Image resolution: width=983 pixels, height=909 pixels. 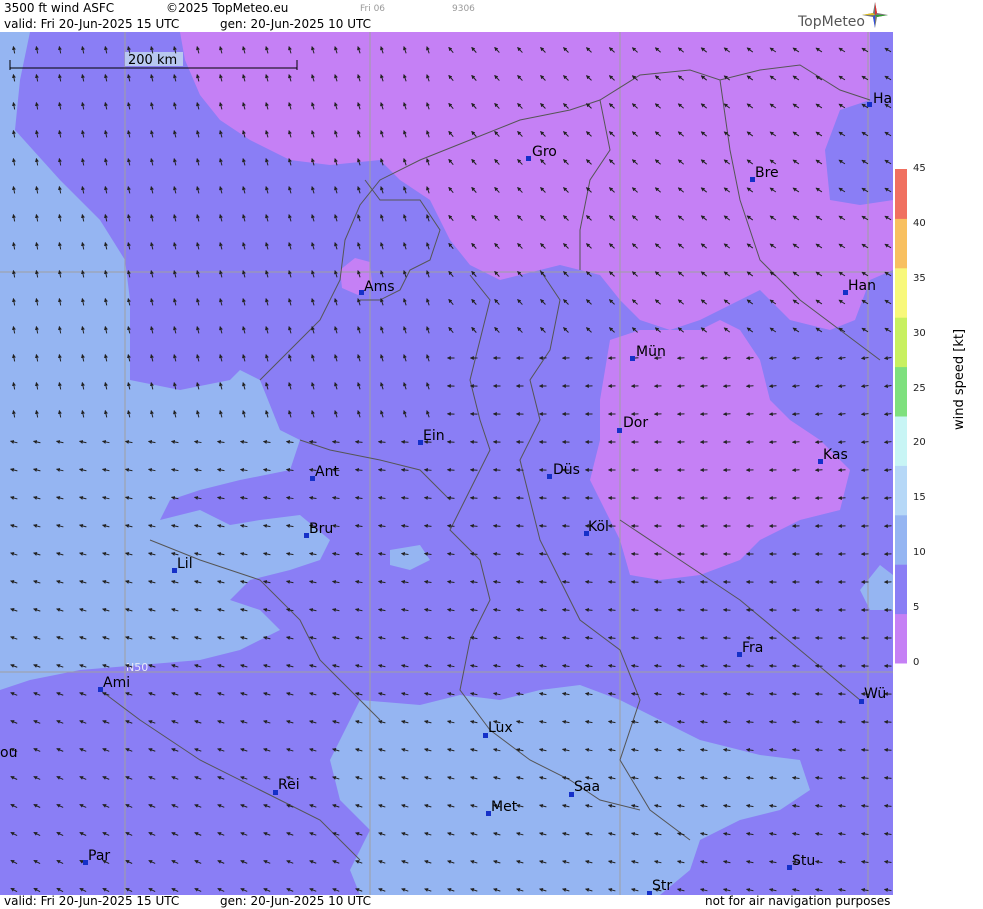 What do you see at coordinates (648, 352) in the screenshot?
I see `city-muen: Mün` at bounding box center [648, 352].